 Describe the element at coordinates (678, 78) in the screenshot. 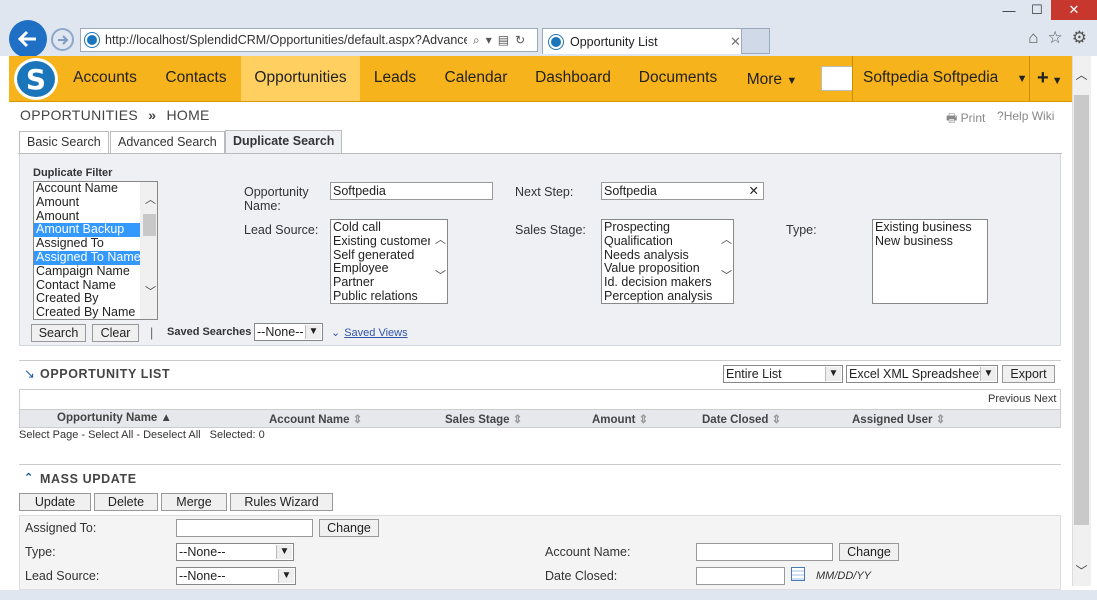

I see `nav-documents: Documents` at that location.